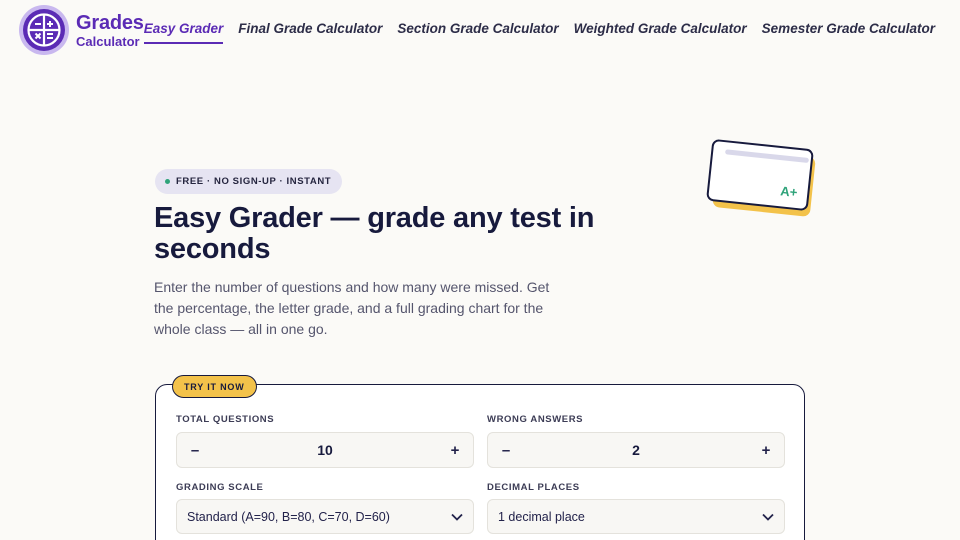 This screenshot has height=540, width=960. Describe the element at coordinates (214, 386) in the screenshot. I see `try-it-now-tag: TRY IT NOW` at that location.